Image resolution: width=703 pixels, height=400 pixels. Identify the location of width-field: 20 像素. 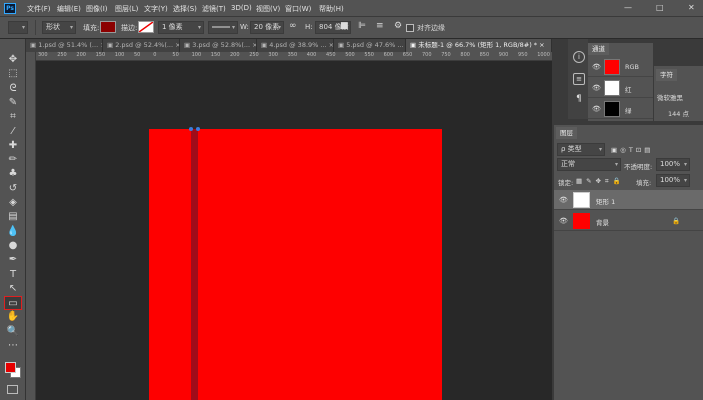
(267, 27).